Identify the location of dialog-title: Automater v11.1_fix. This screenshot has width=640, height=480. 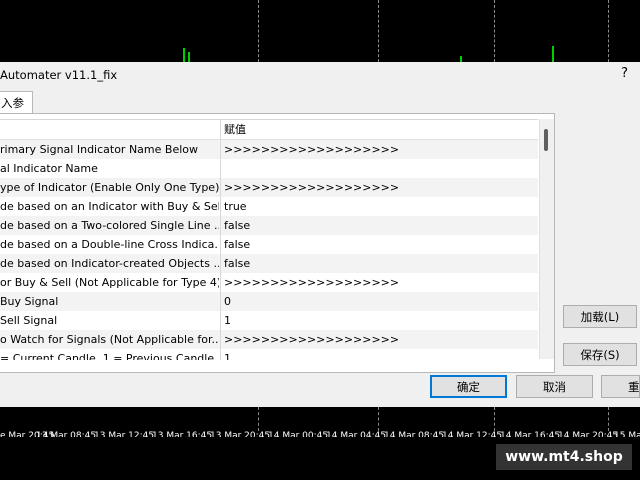
(59, 75).